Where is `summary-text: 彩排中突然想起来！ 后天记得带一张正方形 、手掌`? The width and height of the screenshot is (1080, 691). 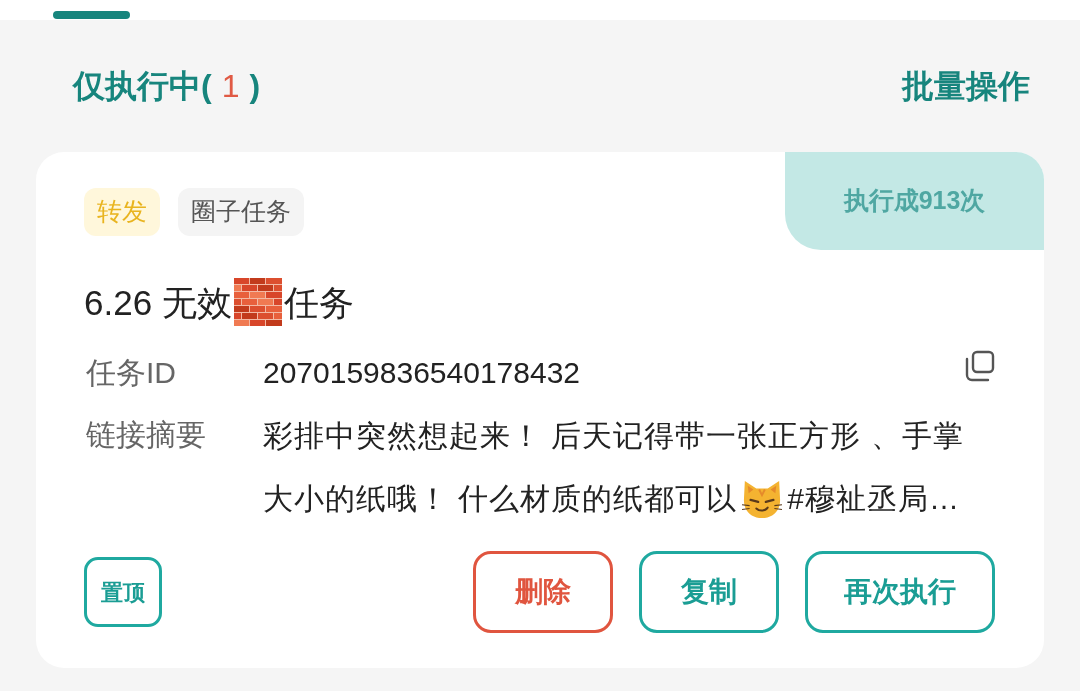
summary-text: 彩排中突然想起来！ 后天记得带一张正方形 、手掌 is located at coordinates (613, 435).